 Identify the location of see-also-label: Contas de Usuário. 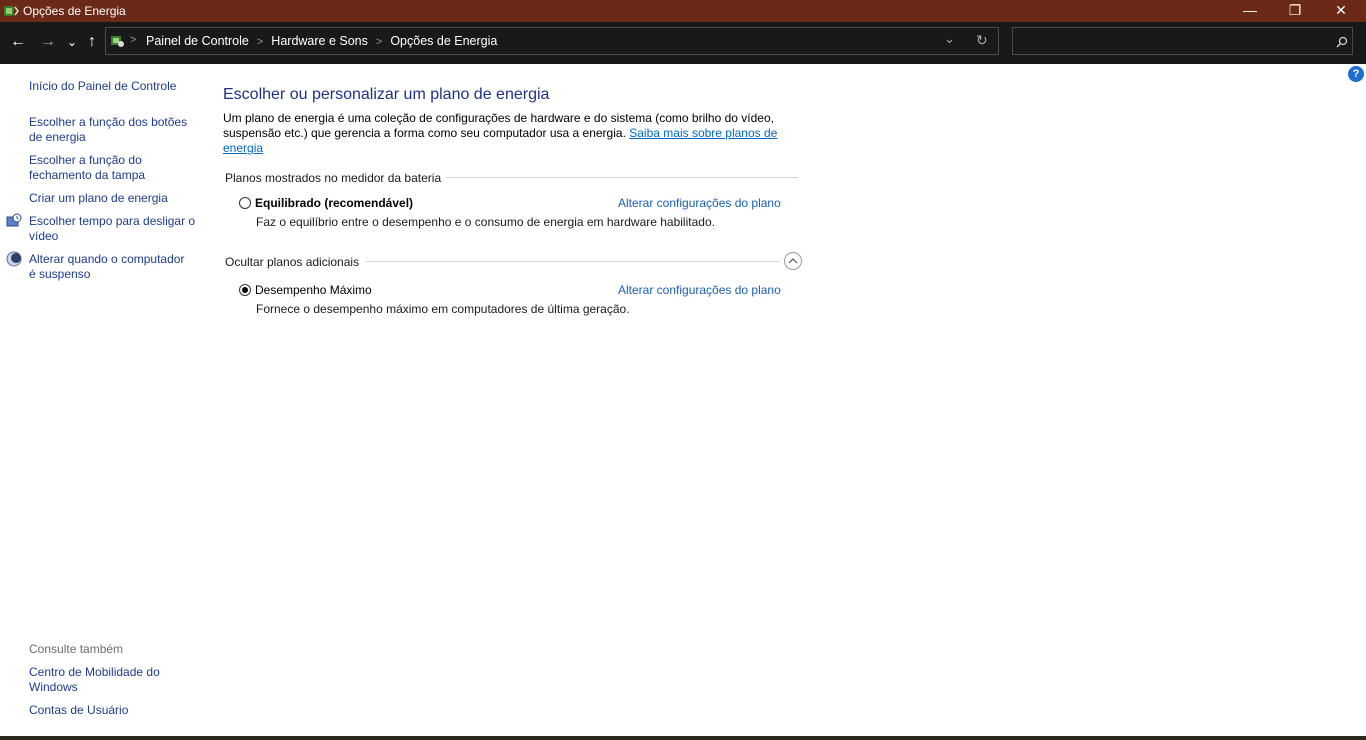
(79, 710).